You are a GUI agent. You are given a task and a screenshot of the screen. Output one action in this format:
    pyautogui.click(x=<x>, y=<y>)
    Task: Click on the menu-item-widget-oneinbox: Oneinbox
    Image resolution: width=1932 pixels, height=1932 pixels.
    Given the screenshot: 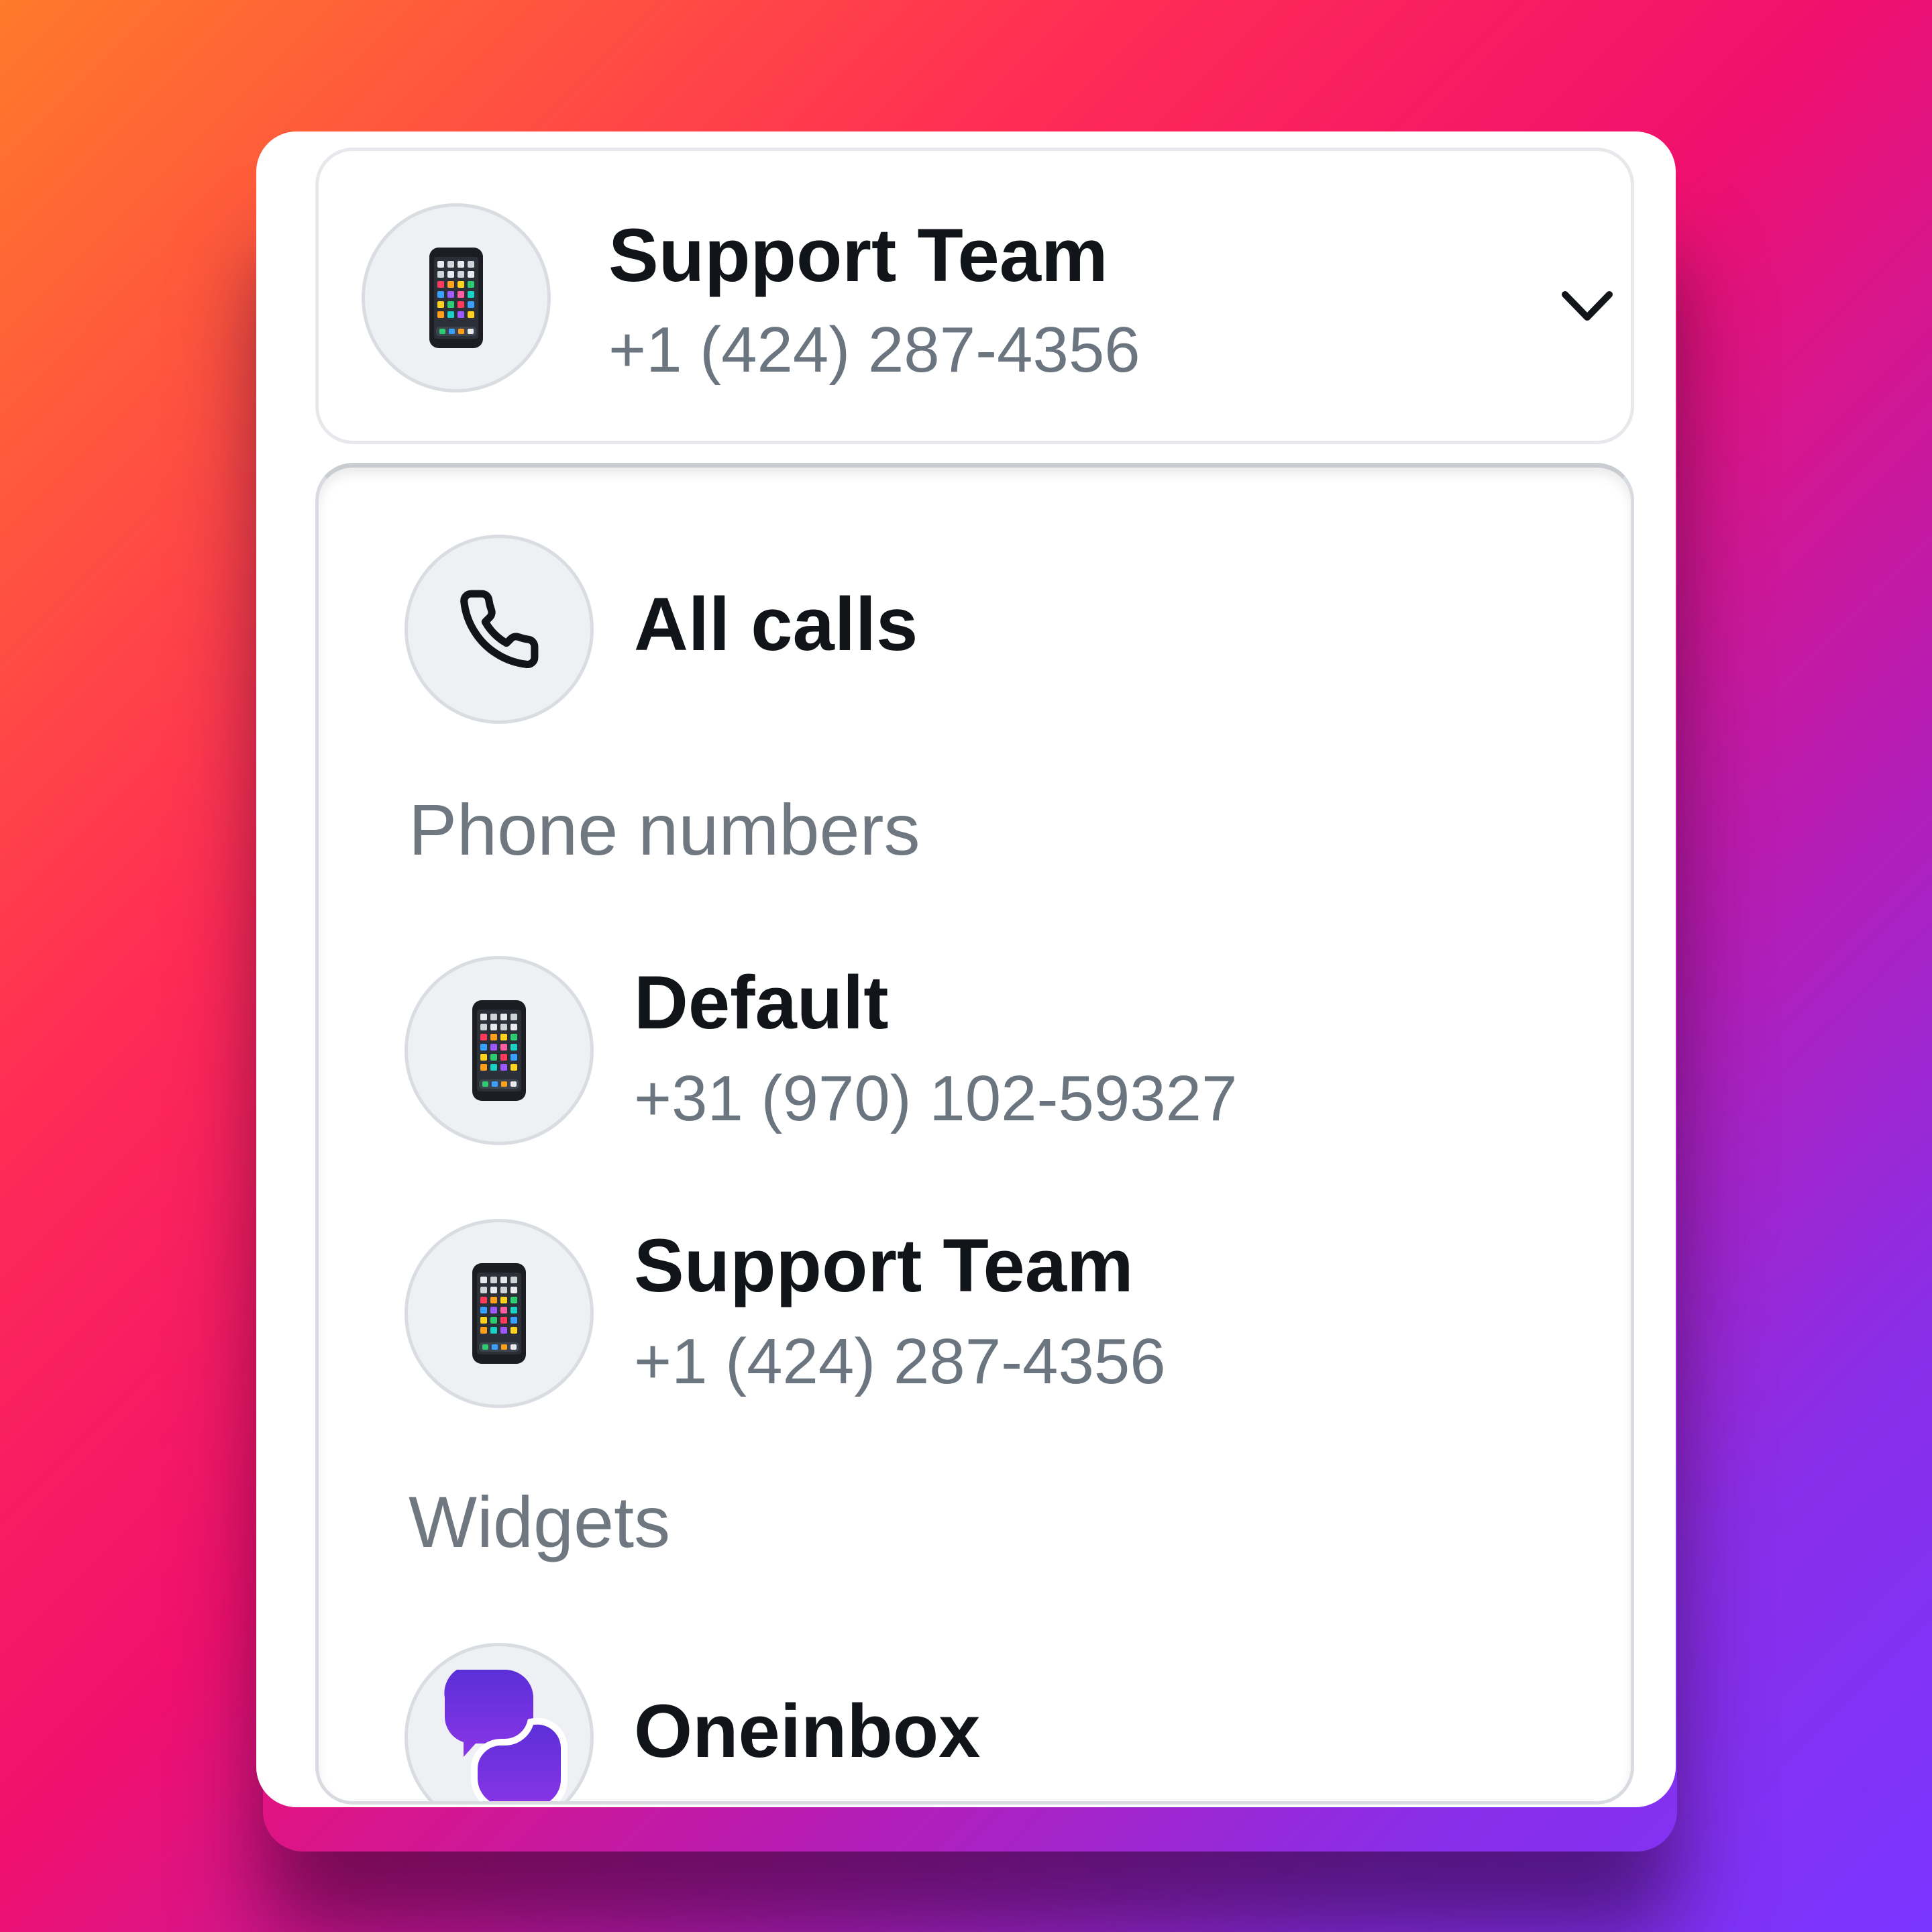 What is the action you would take?
    pyautogui.click(x=975, y=1711)
    